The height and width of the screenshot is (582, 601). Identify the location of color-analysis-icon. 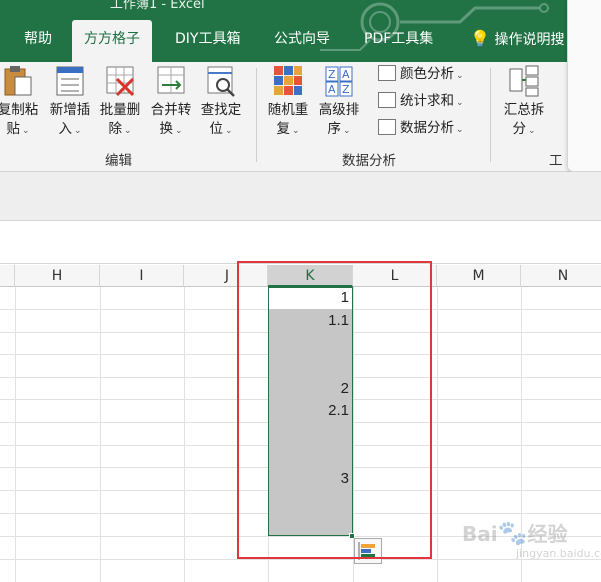
(387, 73).